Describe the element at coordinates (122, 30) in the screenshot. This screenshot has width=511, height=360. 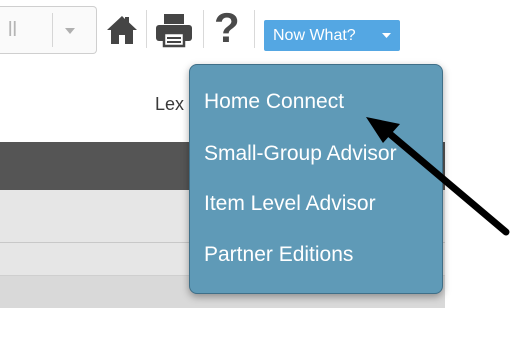
I see `home-icon` at that location.